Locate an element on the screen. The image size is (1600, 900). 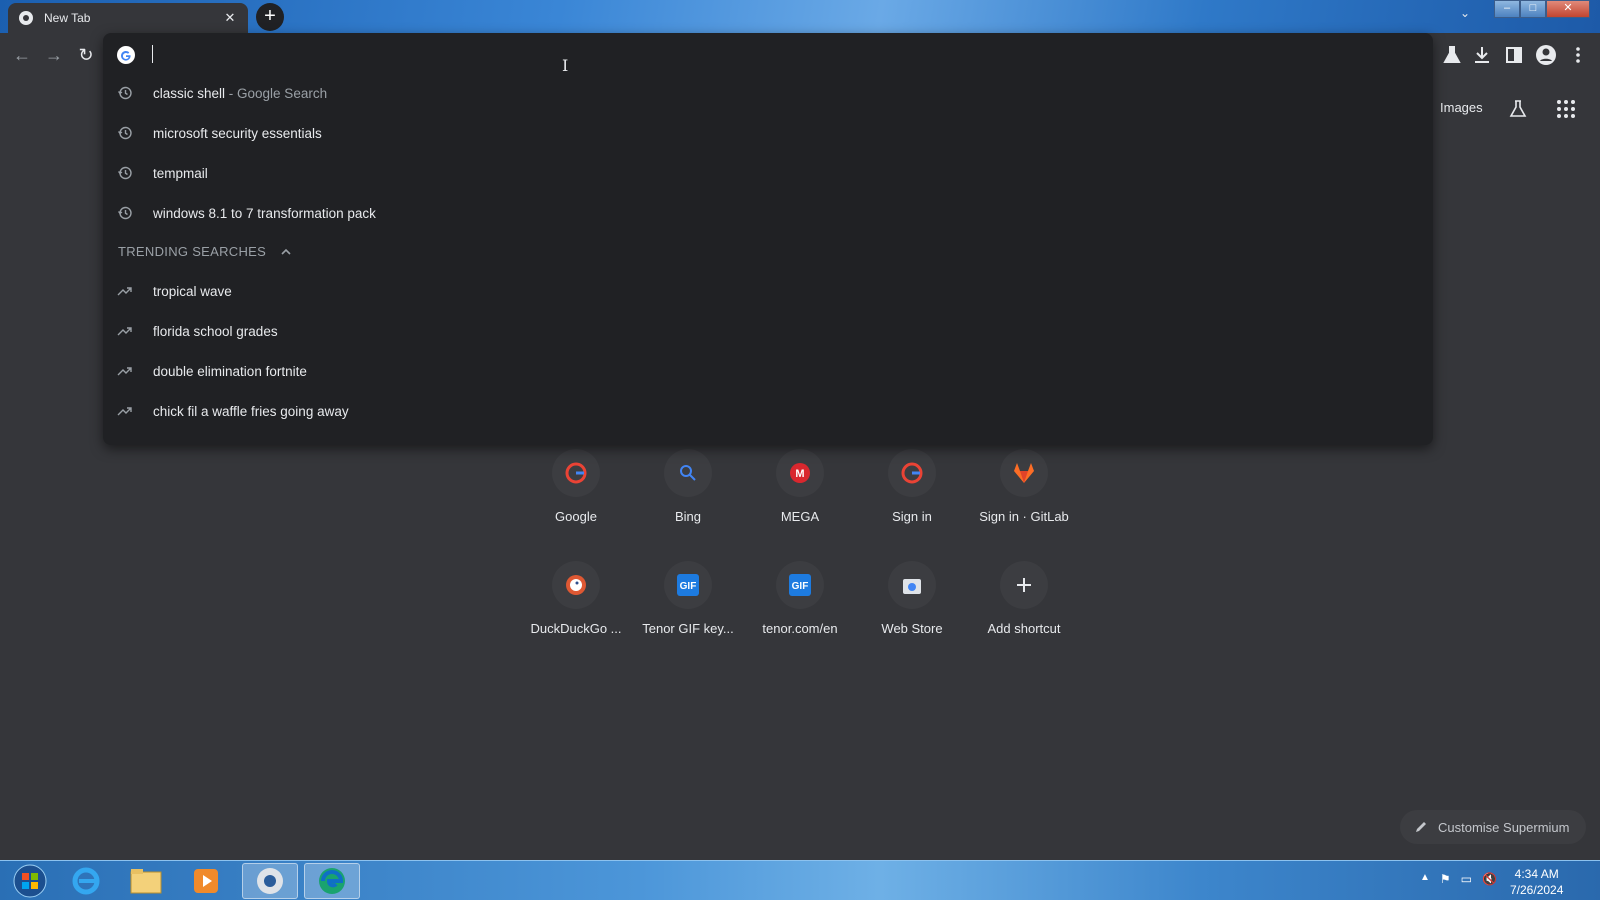
svg-text: M is located at coordinates (799, 474).